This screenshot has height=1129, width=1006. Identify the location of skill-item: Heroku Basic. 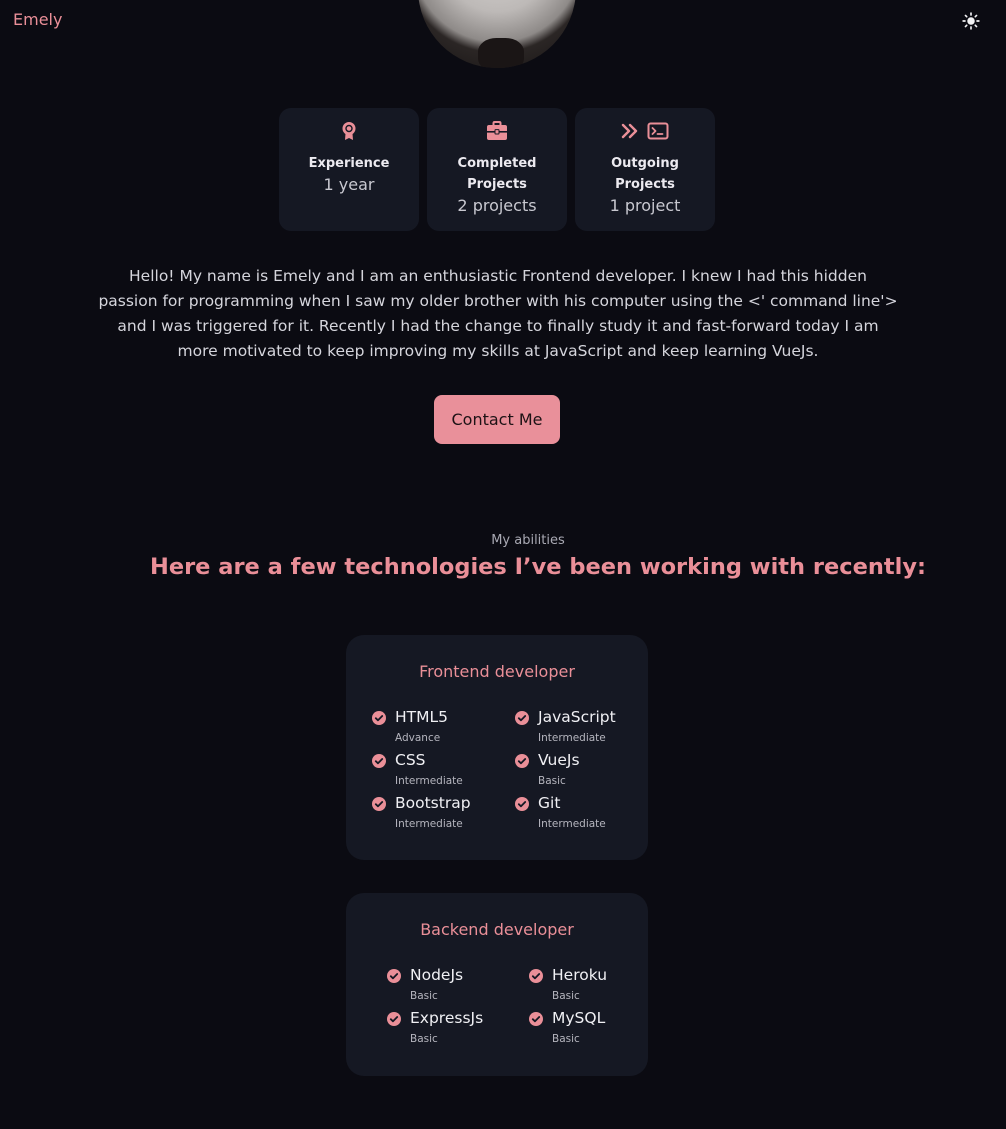
(599, 986).